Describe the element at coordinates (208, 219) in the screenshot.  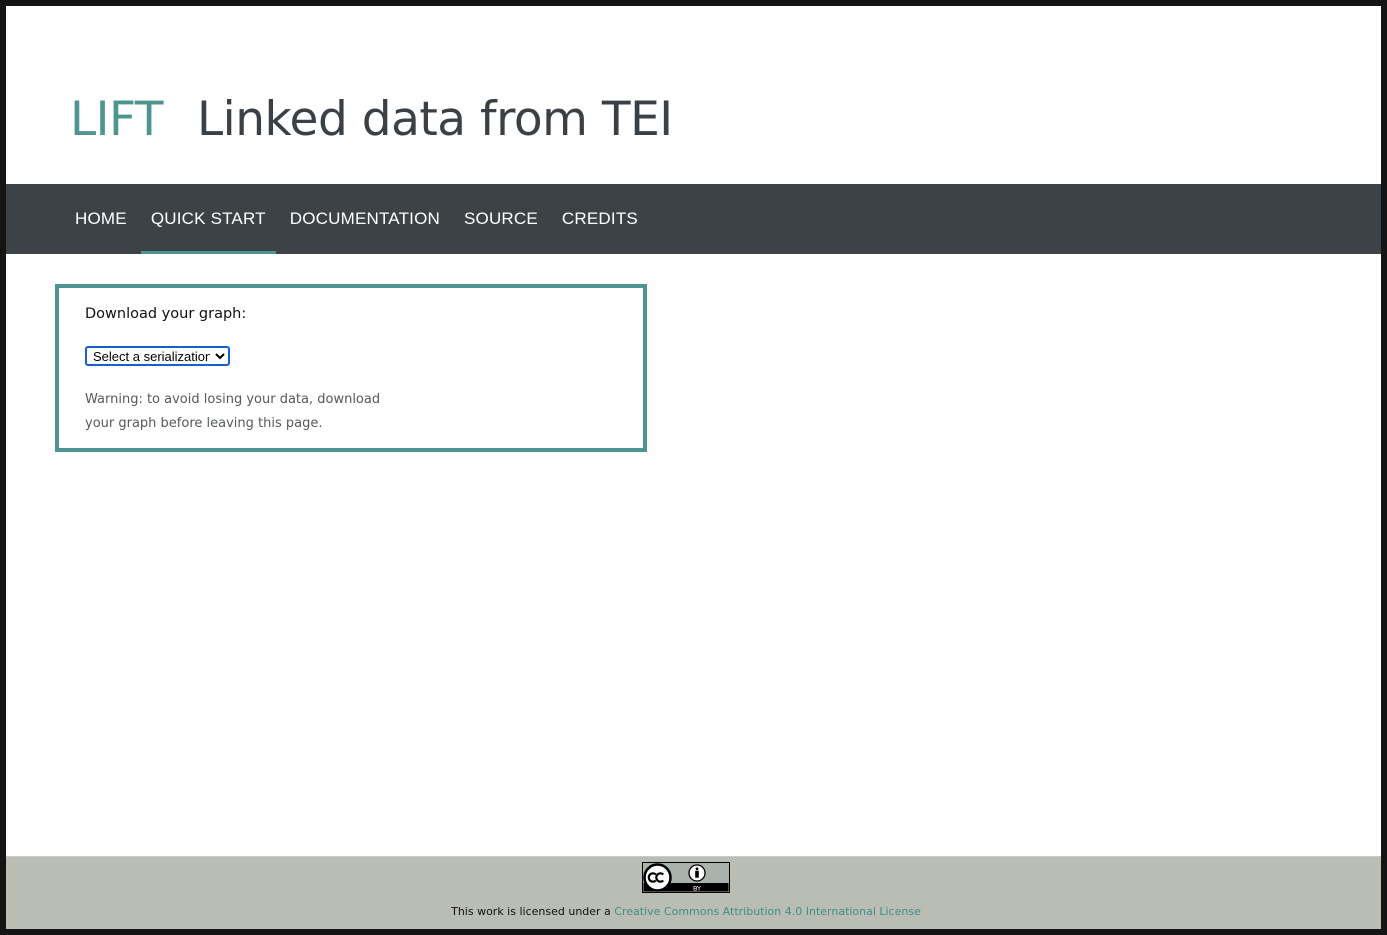
I see `nav-item-quick-start: QUICK START` at that location.